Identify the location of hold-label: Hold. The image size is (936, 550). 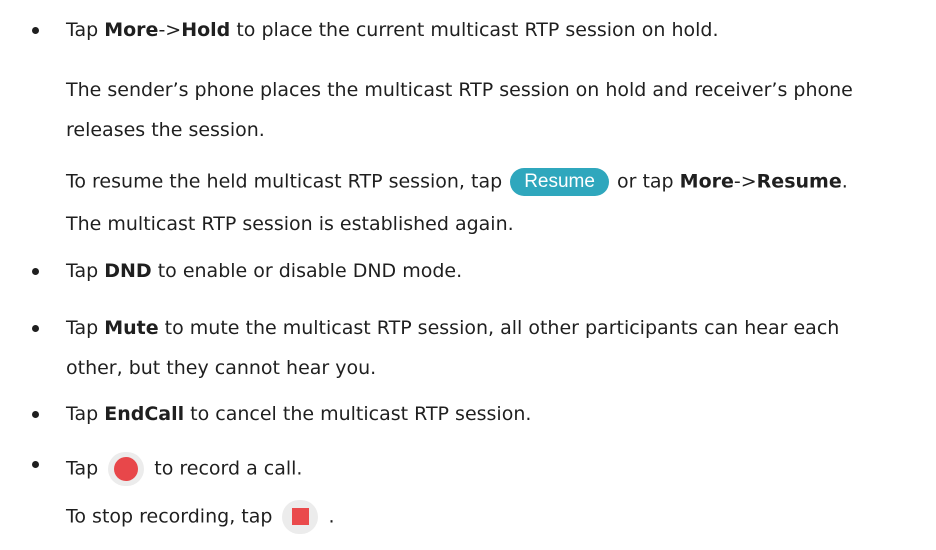
(206, 30).